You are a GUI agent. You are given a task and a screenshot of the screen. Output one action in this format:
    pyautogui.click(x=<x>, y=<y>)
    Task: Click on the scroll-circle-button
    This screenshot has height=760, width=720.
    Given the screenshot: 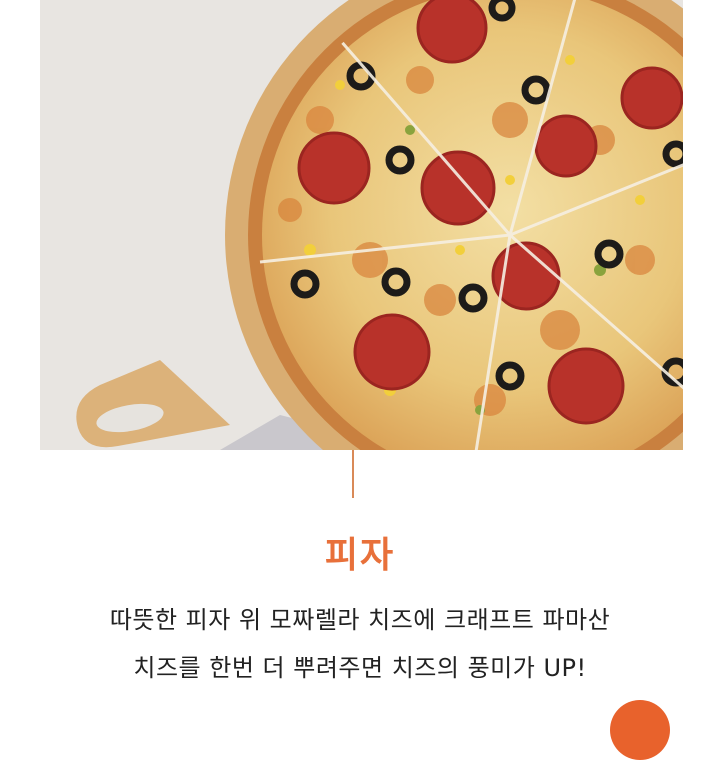 What is the action you would take?
    pyautogui.click(x=640, y=730)
    